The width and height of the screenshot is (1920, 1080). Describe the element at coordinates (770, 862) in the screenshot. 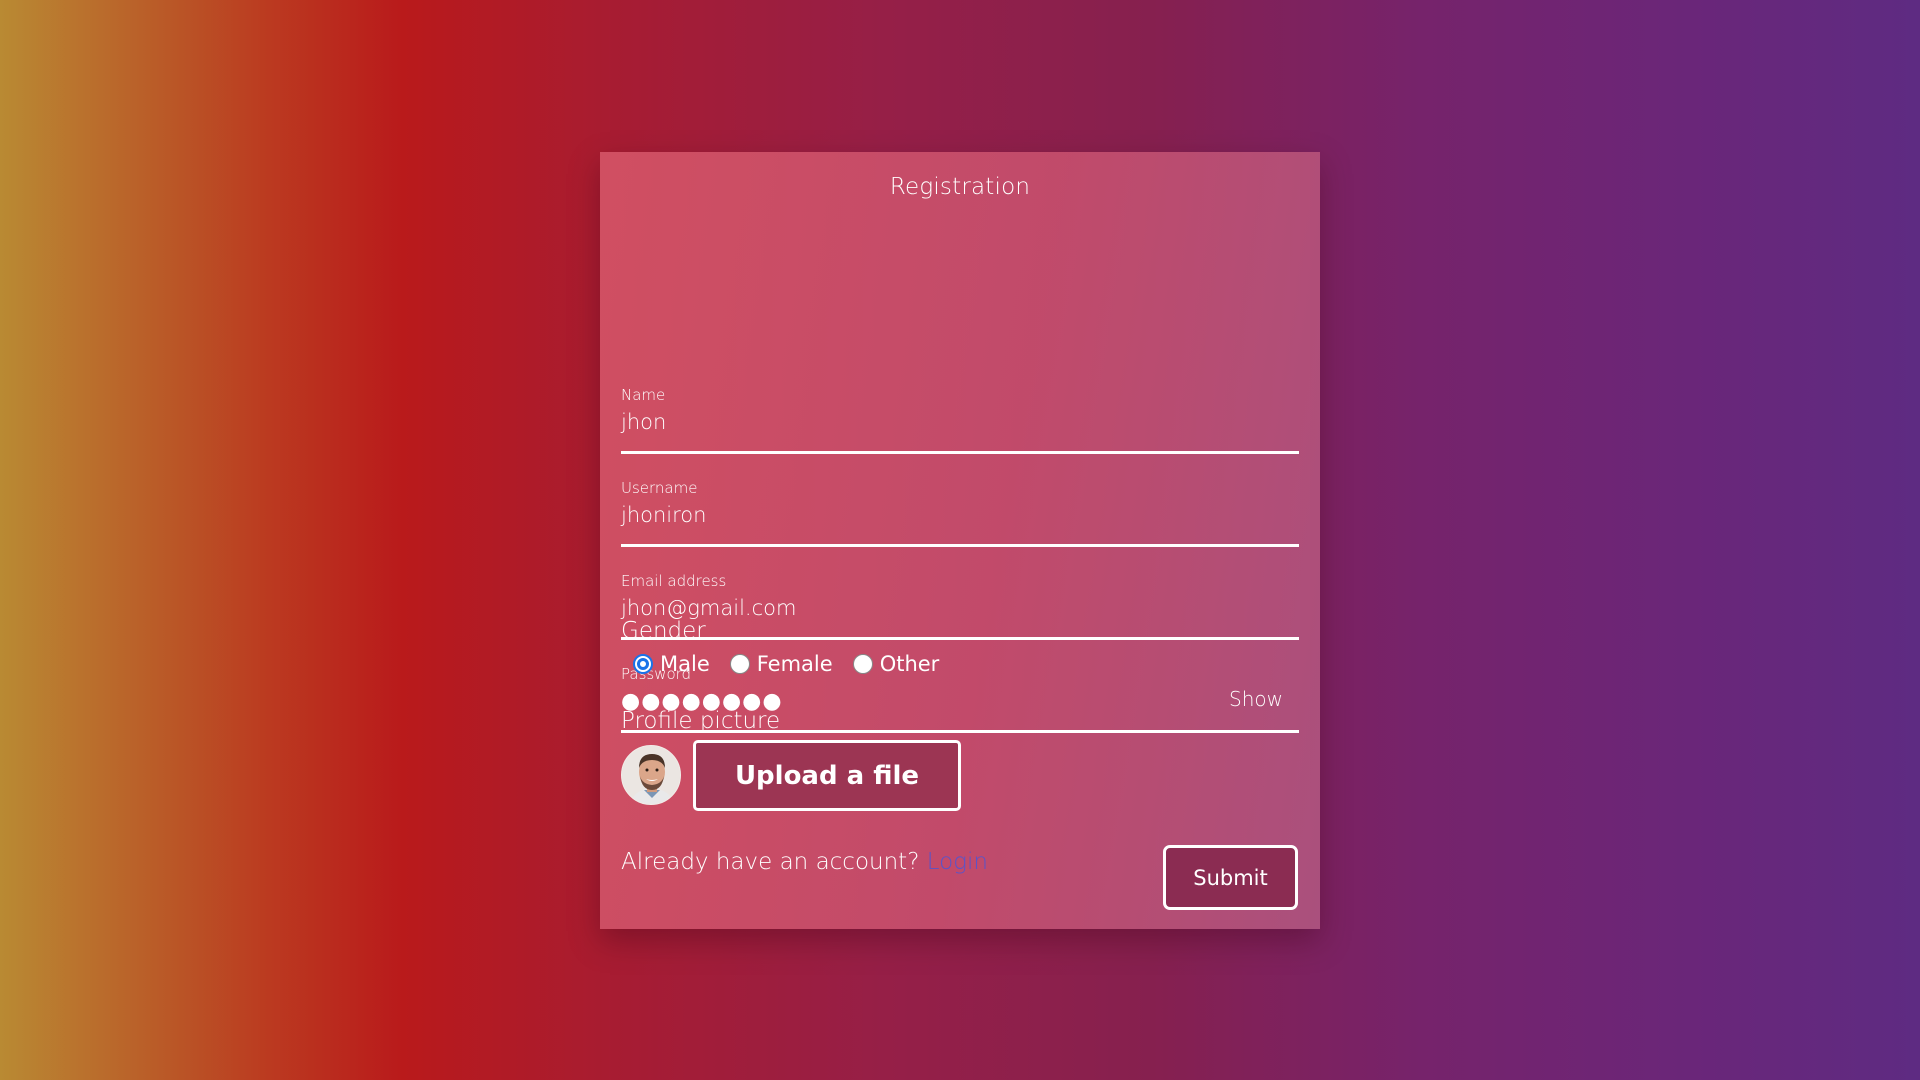

I see `login-prompt-text: Already have an account?` at that location.